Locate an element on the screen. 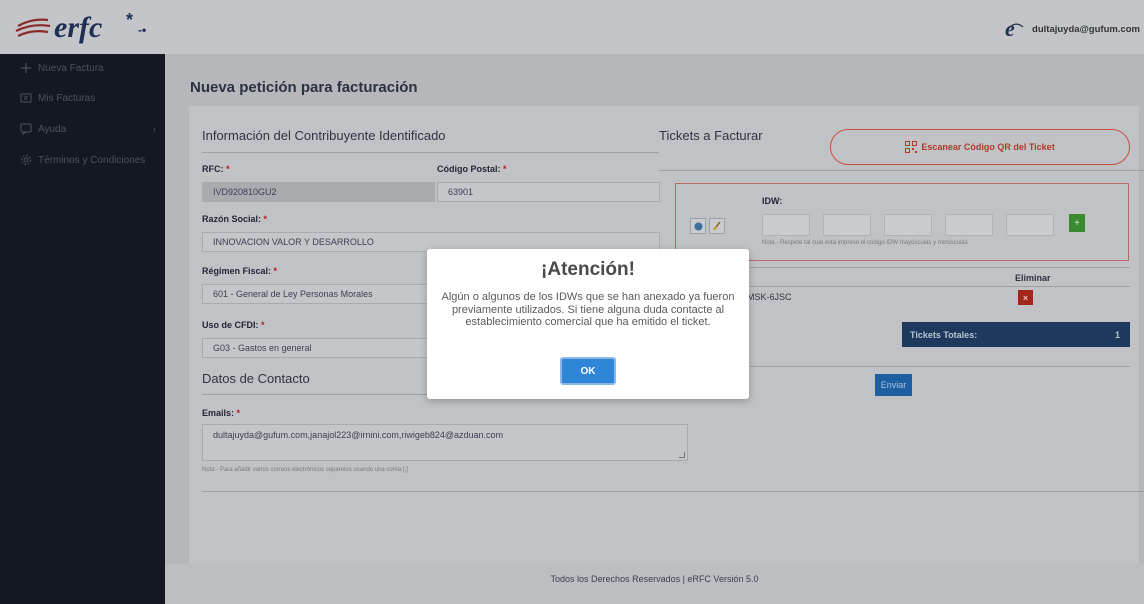 The image size is (1144, 604). sidebar-item-label: Términos y Condiciones is located at coordinates (92, 160).